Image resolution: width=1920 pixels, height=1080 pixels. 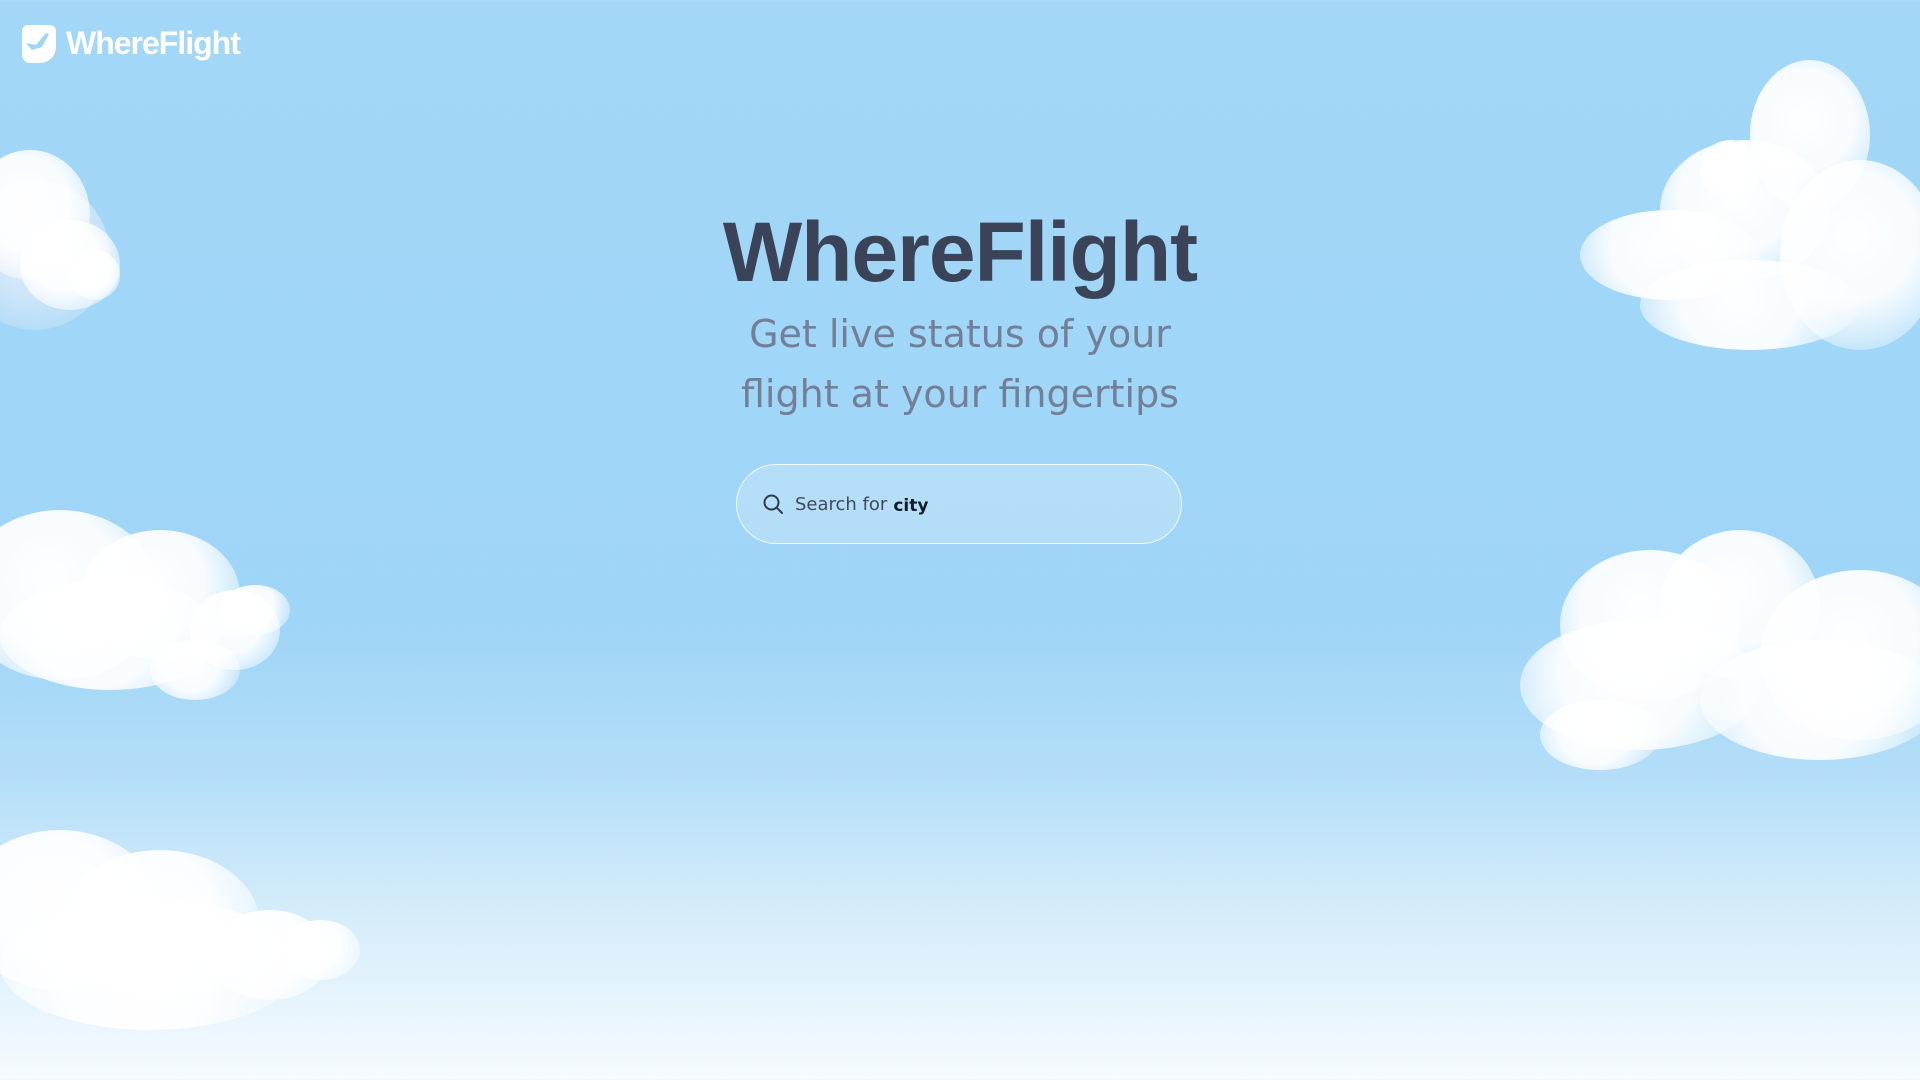 What do you see at coordinates (960, 252) in the screenshot?
I see `page-title: WhereFlight` at bounding box center [960, 252].